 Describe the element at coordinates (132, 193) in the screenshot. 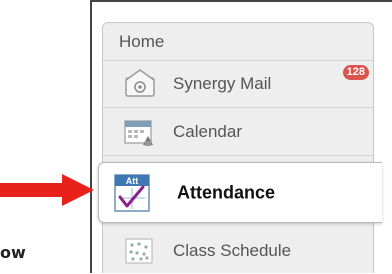

I see `attendance-icon: Att` at that location.